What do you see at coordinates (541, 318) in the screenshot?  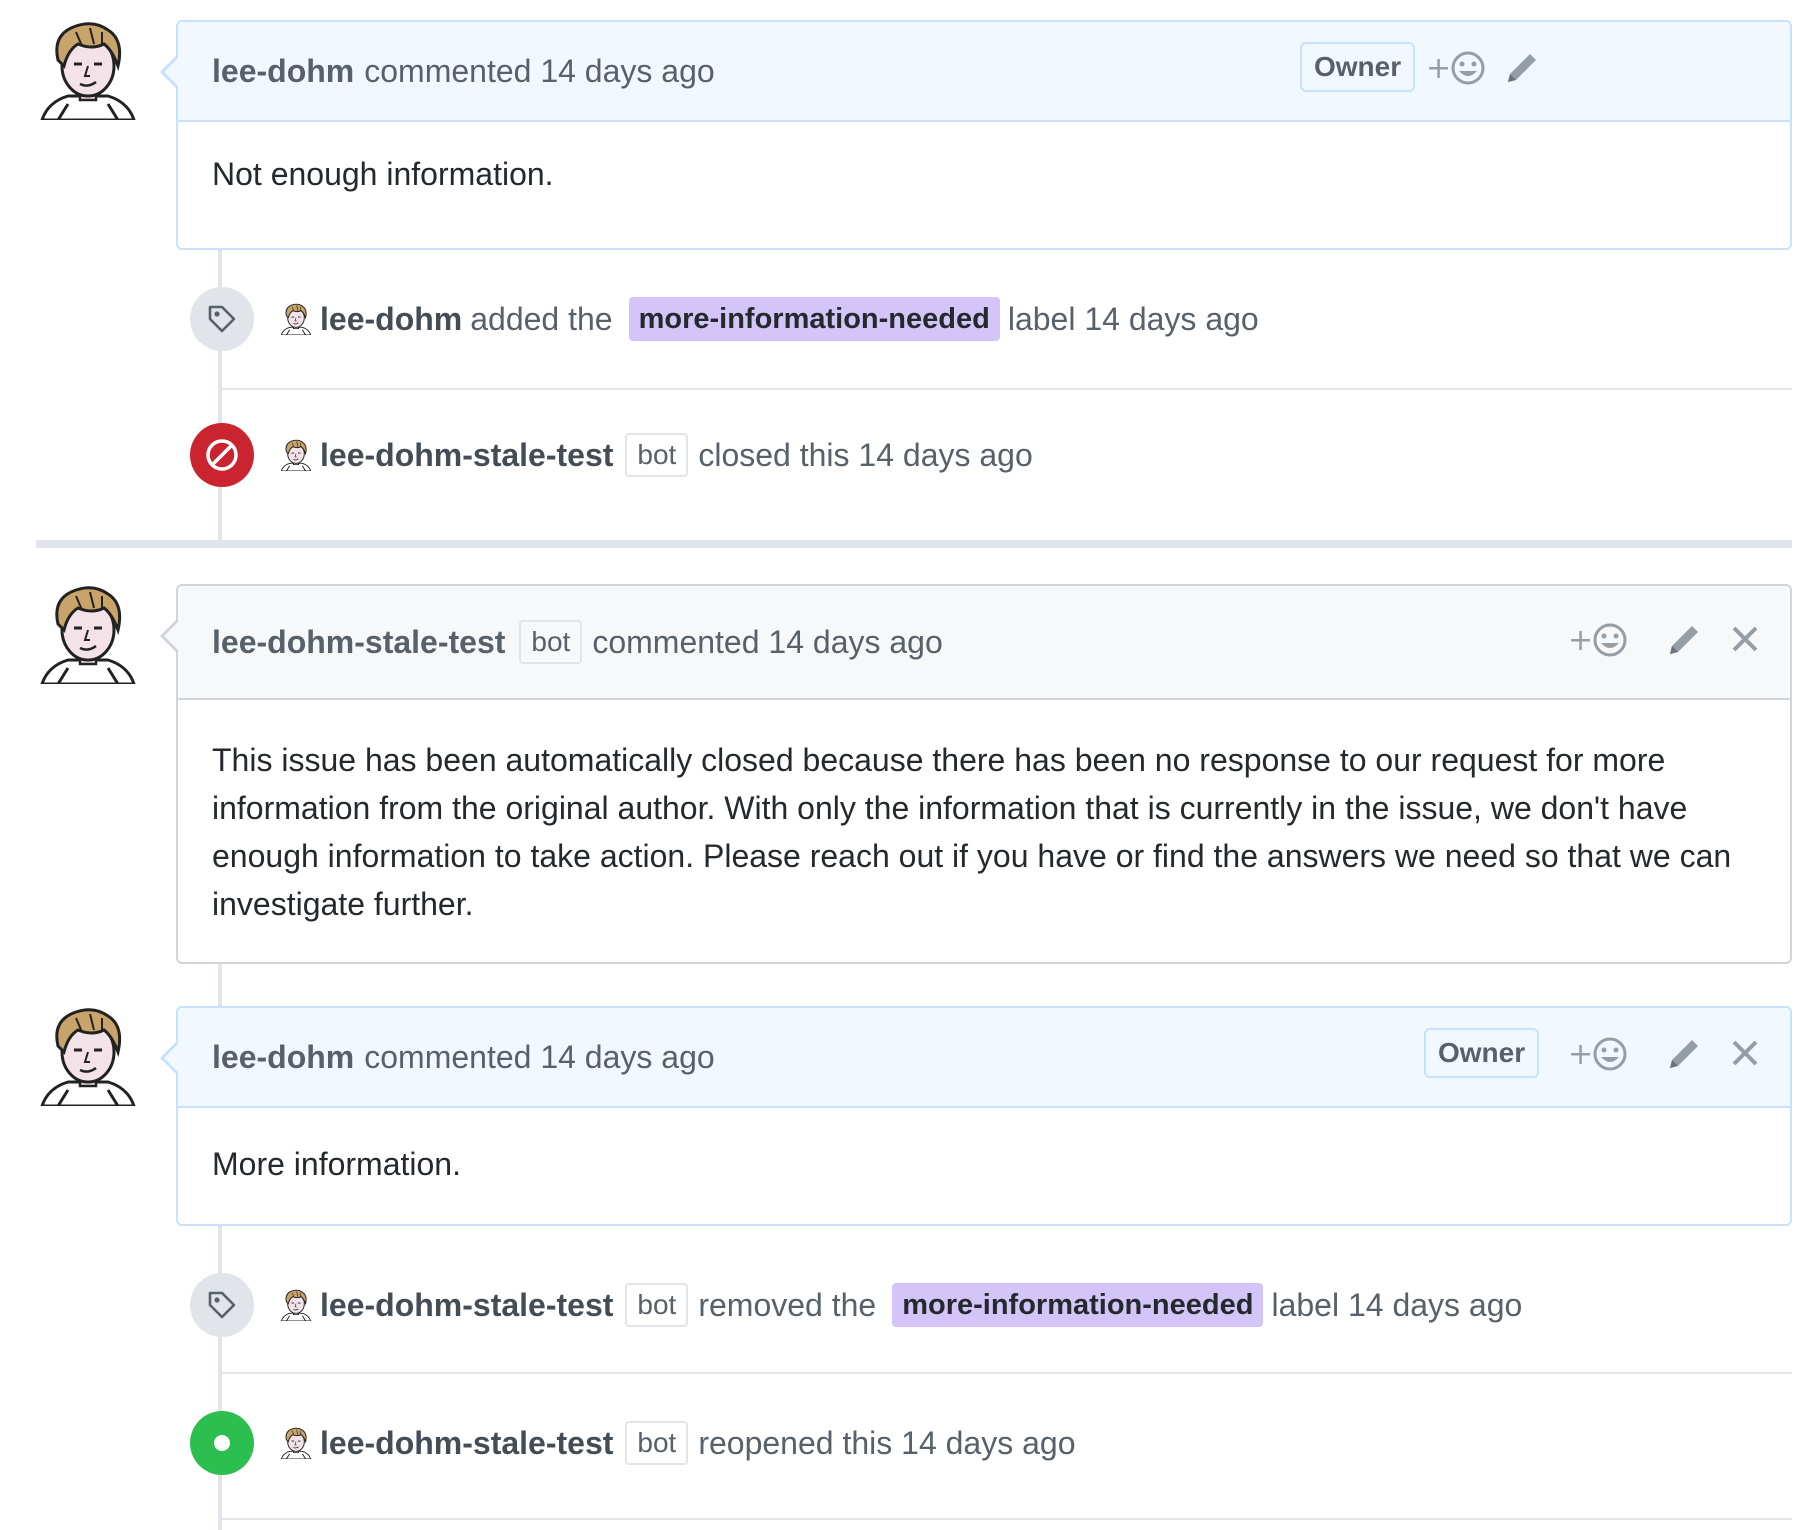 I see `event-verb: added the` at bounding box center [541, 318].